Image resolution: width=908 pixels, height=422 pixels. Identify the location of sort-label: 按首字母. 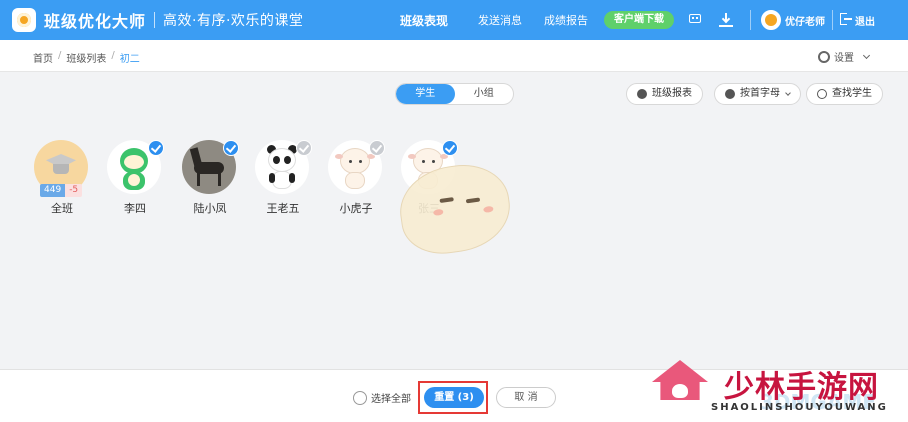
(760, 93).